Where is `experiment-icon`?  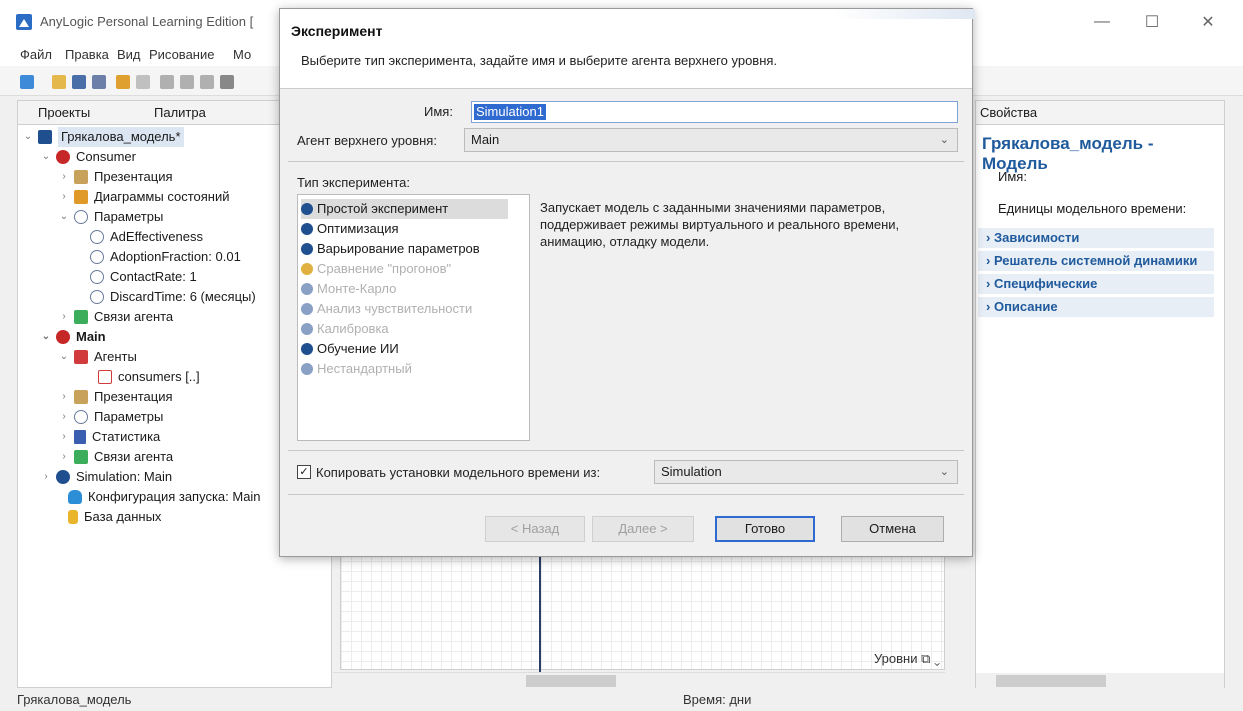 experiment-icon is located at coordinates (63, 477).